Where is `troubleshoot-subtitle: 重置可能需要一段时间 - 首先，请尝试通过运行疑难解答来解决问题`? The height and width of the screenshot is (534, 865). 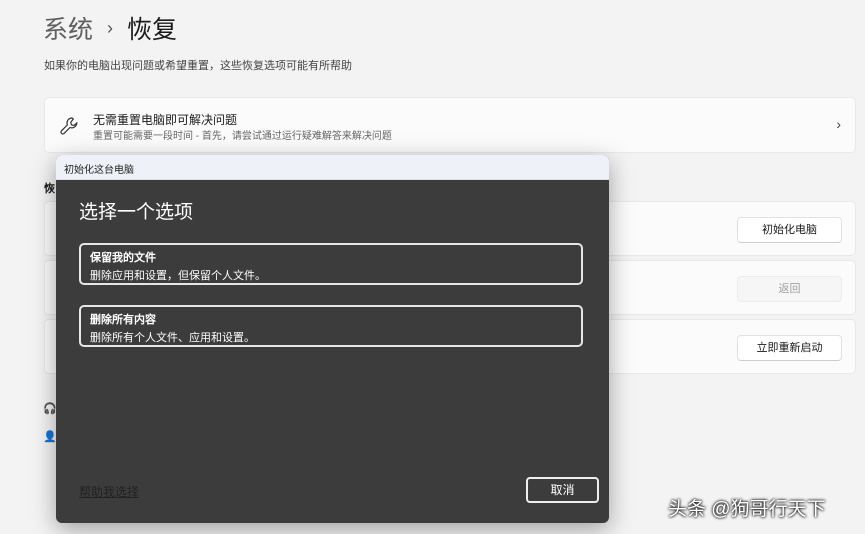 troubleshoot-subtitle: 重置可能需要一段时间 - 首先，请尝试通过运行疑难解答来解决问题 is located at coordinates (242, 136).